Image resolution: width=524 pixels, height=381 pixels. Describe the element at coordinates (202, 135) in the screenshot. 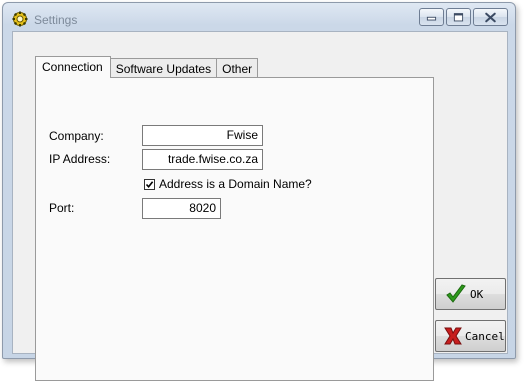

I see `company-input: Fwise` at that location.